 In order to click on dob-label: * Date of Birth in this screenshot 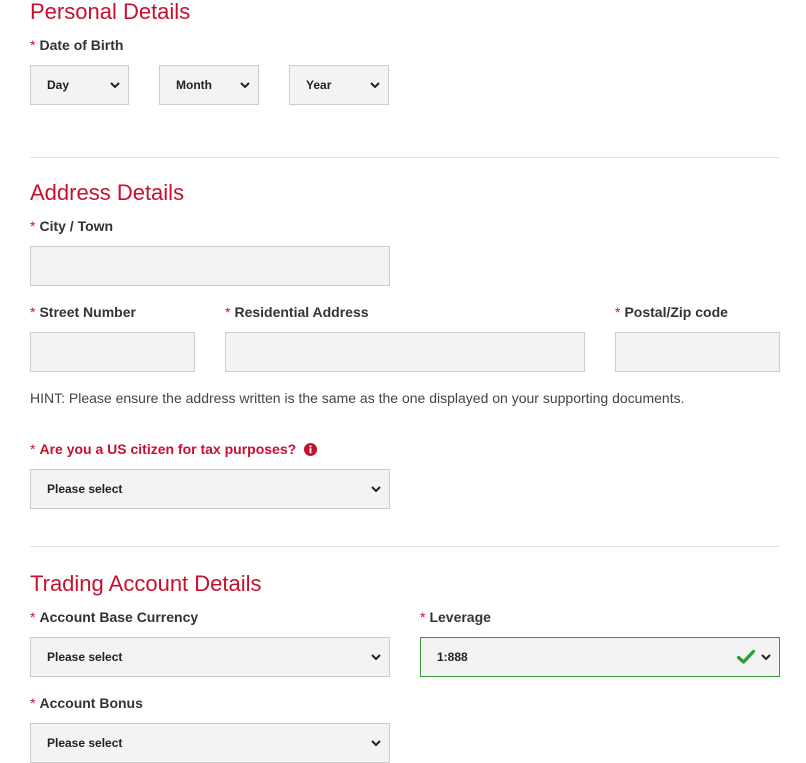, I will do `click(76, 45)`.